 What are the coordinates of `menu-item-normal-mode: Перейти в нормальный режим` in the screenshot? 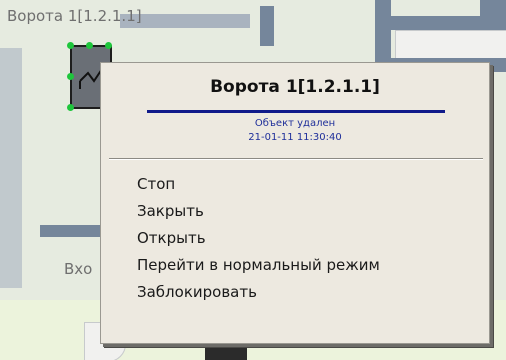 It's located at (295, 265).